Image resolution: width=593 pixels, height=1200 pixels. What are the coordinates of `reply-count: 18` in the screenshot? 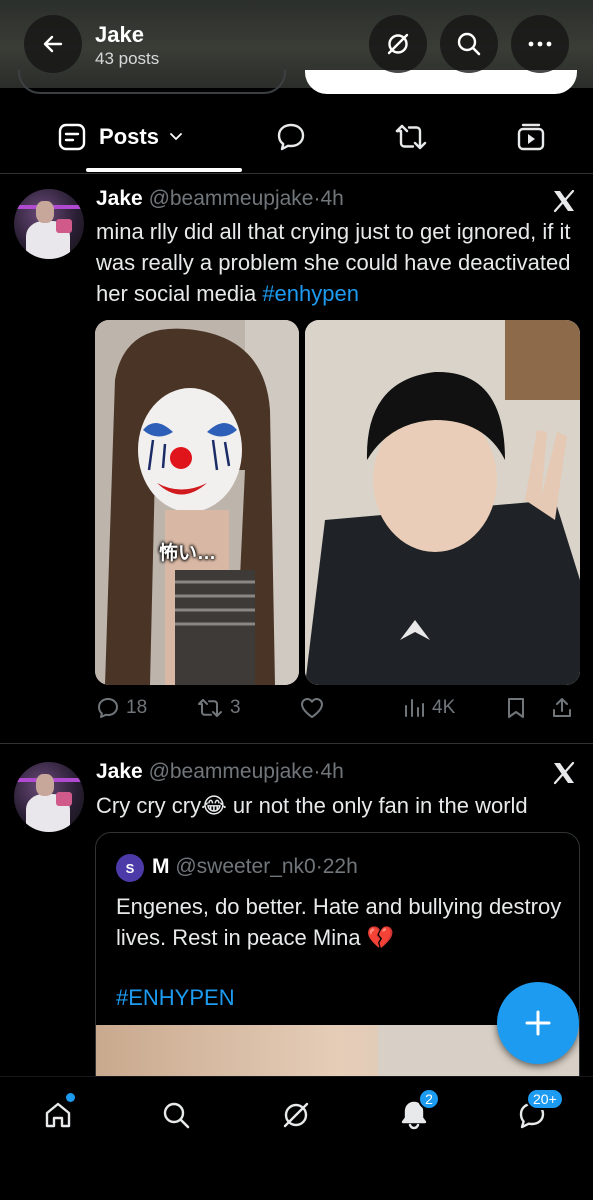 It's located at (137, 707).